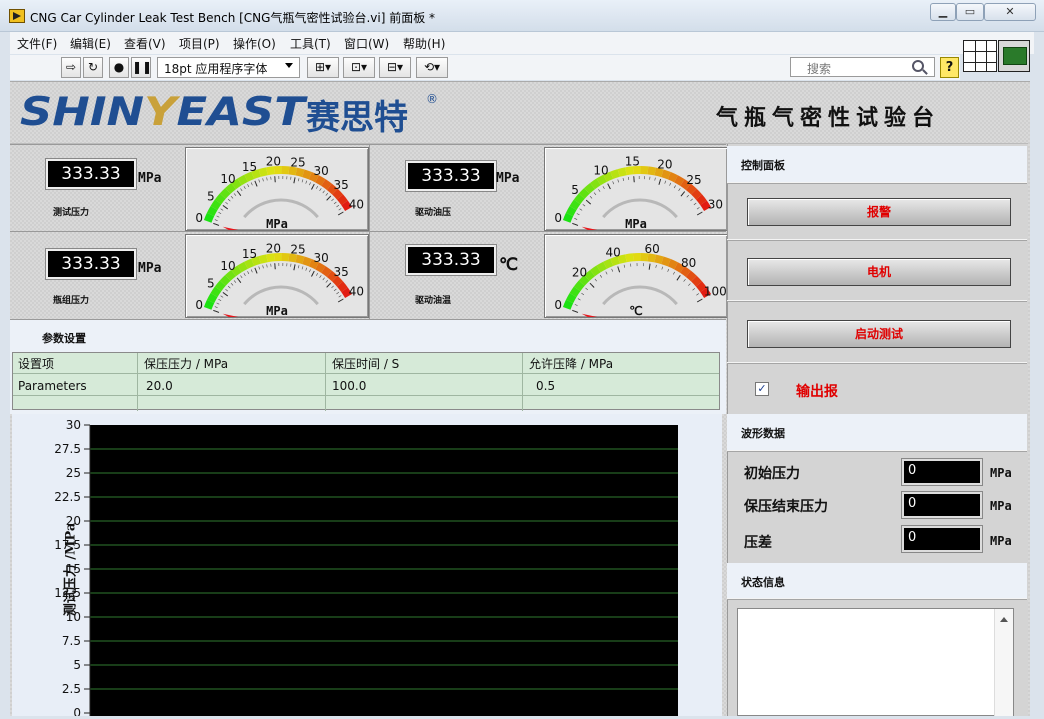 The width and height of the screenshot is (1044, 719). Describe the element at coordinates (227, 266) in the screenshot. I see `gauge-tick-label: 10` at that location.